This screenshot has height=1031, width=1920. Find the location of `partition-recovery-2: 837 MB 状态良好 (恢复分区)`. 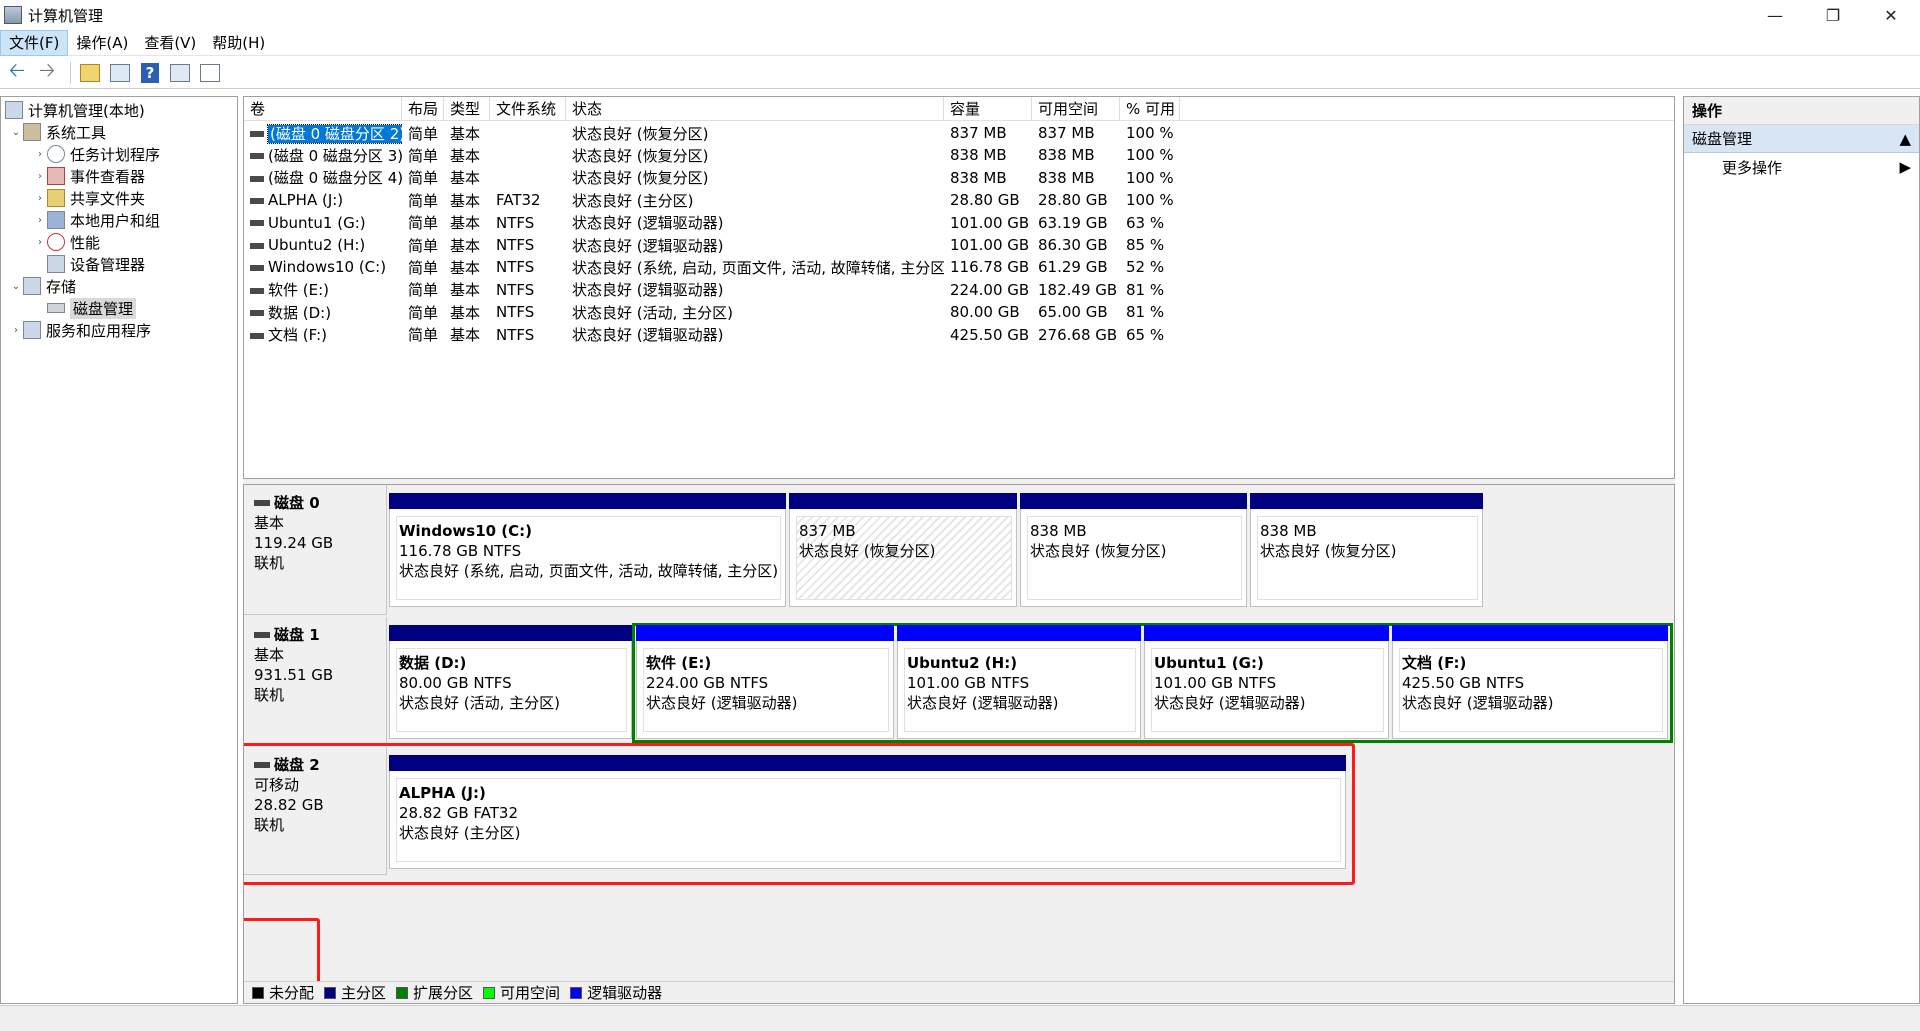

partition-recovery-2: 837 MB 状态良好 (恢复分区) is located at coordinates (903, 550).